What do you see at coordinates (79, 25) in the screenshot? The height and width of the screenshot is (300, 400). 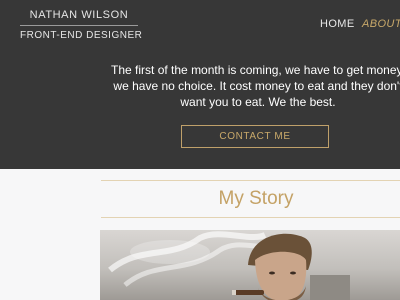 I see `brand-divider` at bounding box center [79, 25].